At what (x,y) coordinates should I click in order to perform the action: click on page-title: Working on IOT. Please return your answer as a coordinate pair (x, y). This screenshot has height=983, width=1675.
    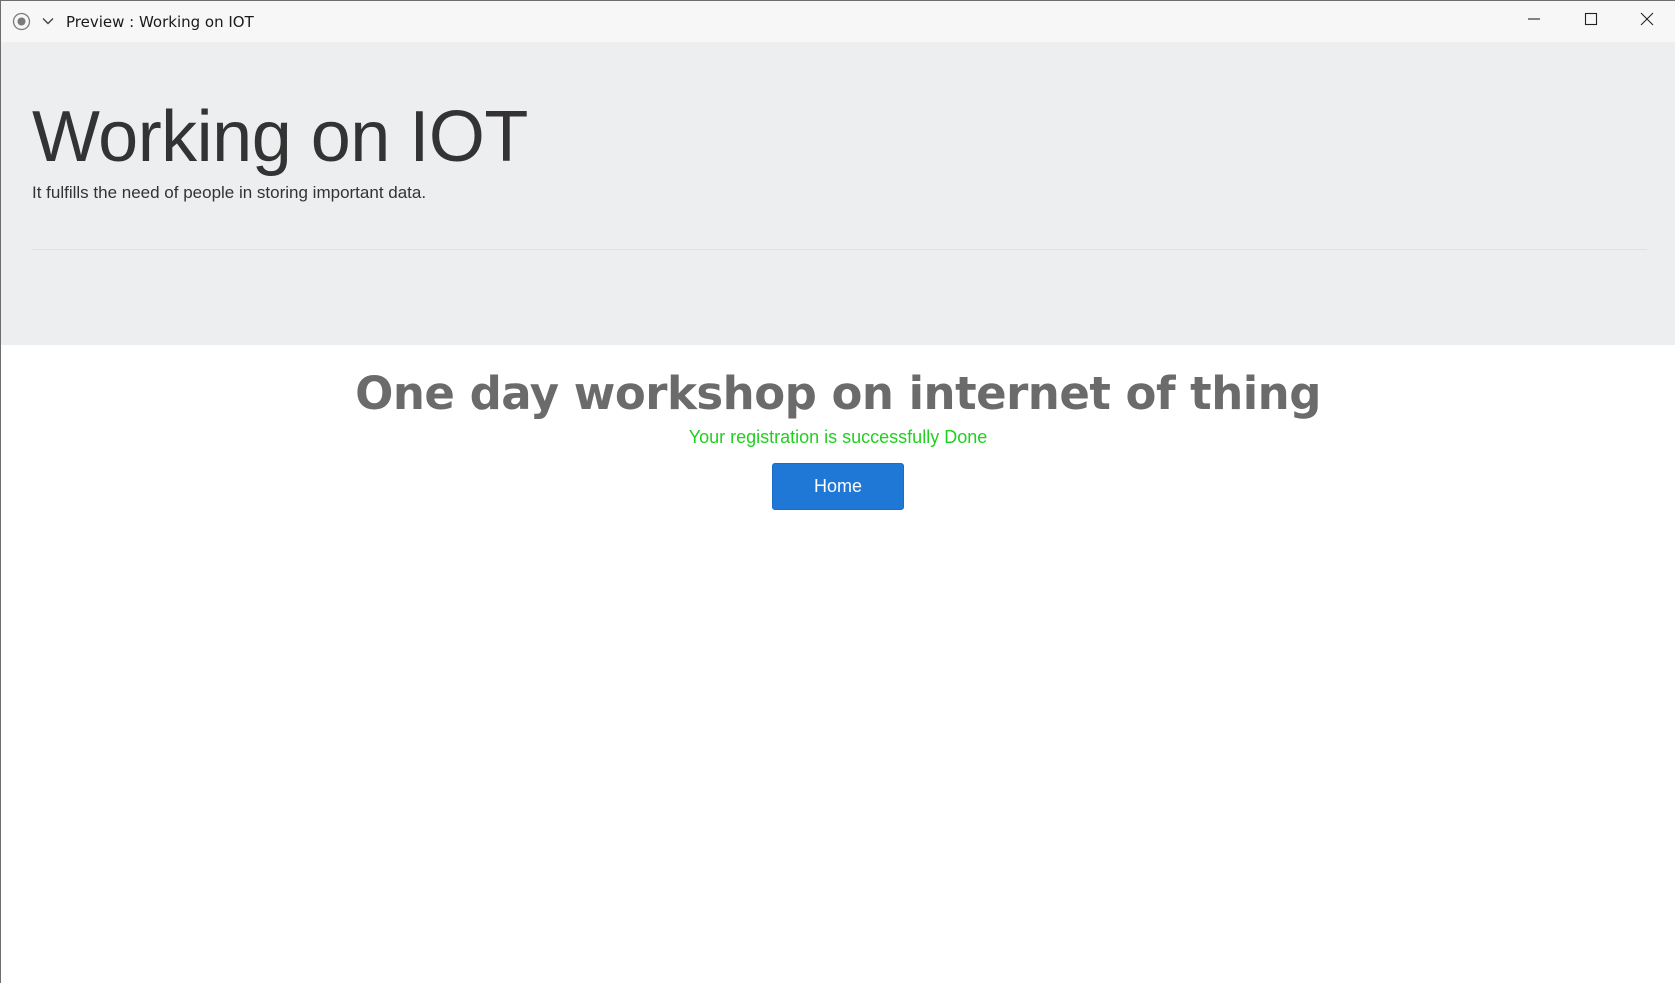
    Looking at the image, I should click on (280, 137).